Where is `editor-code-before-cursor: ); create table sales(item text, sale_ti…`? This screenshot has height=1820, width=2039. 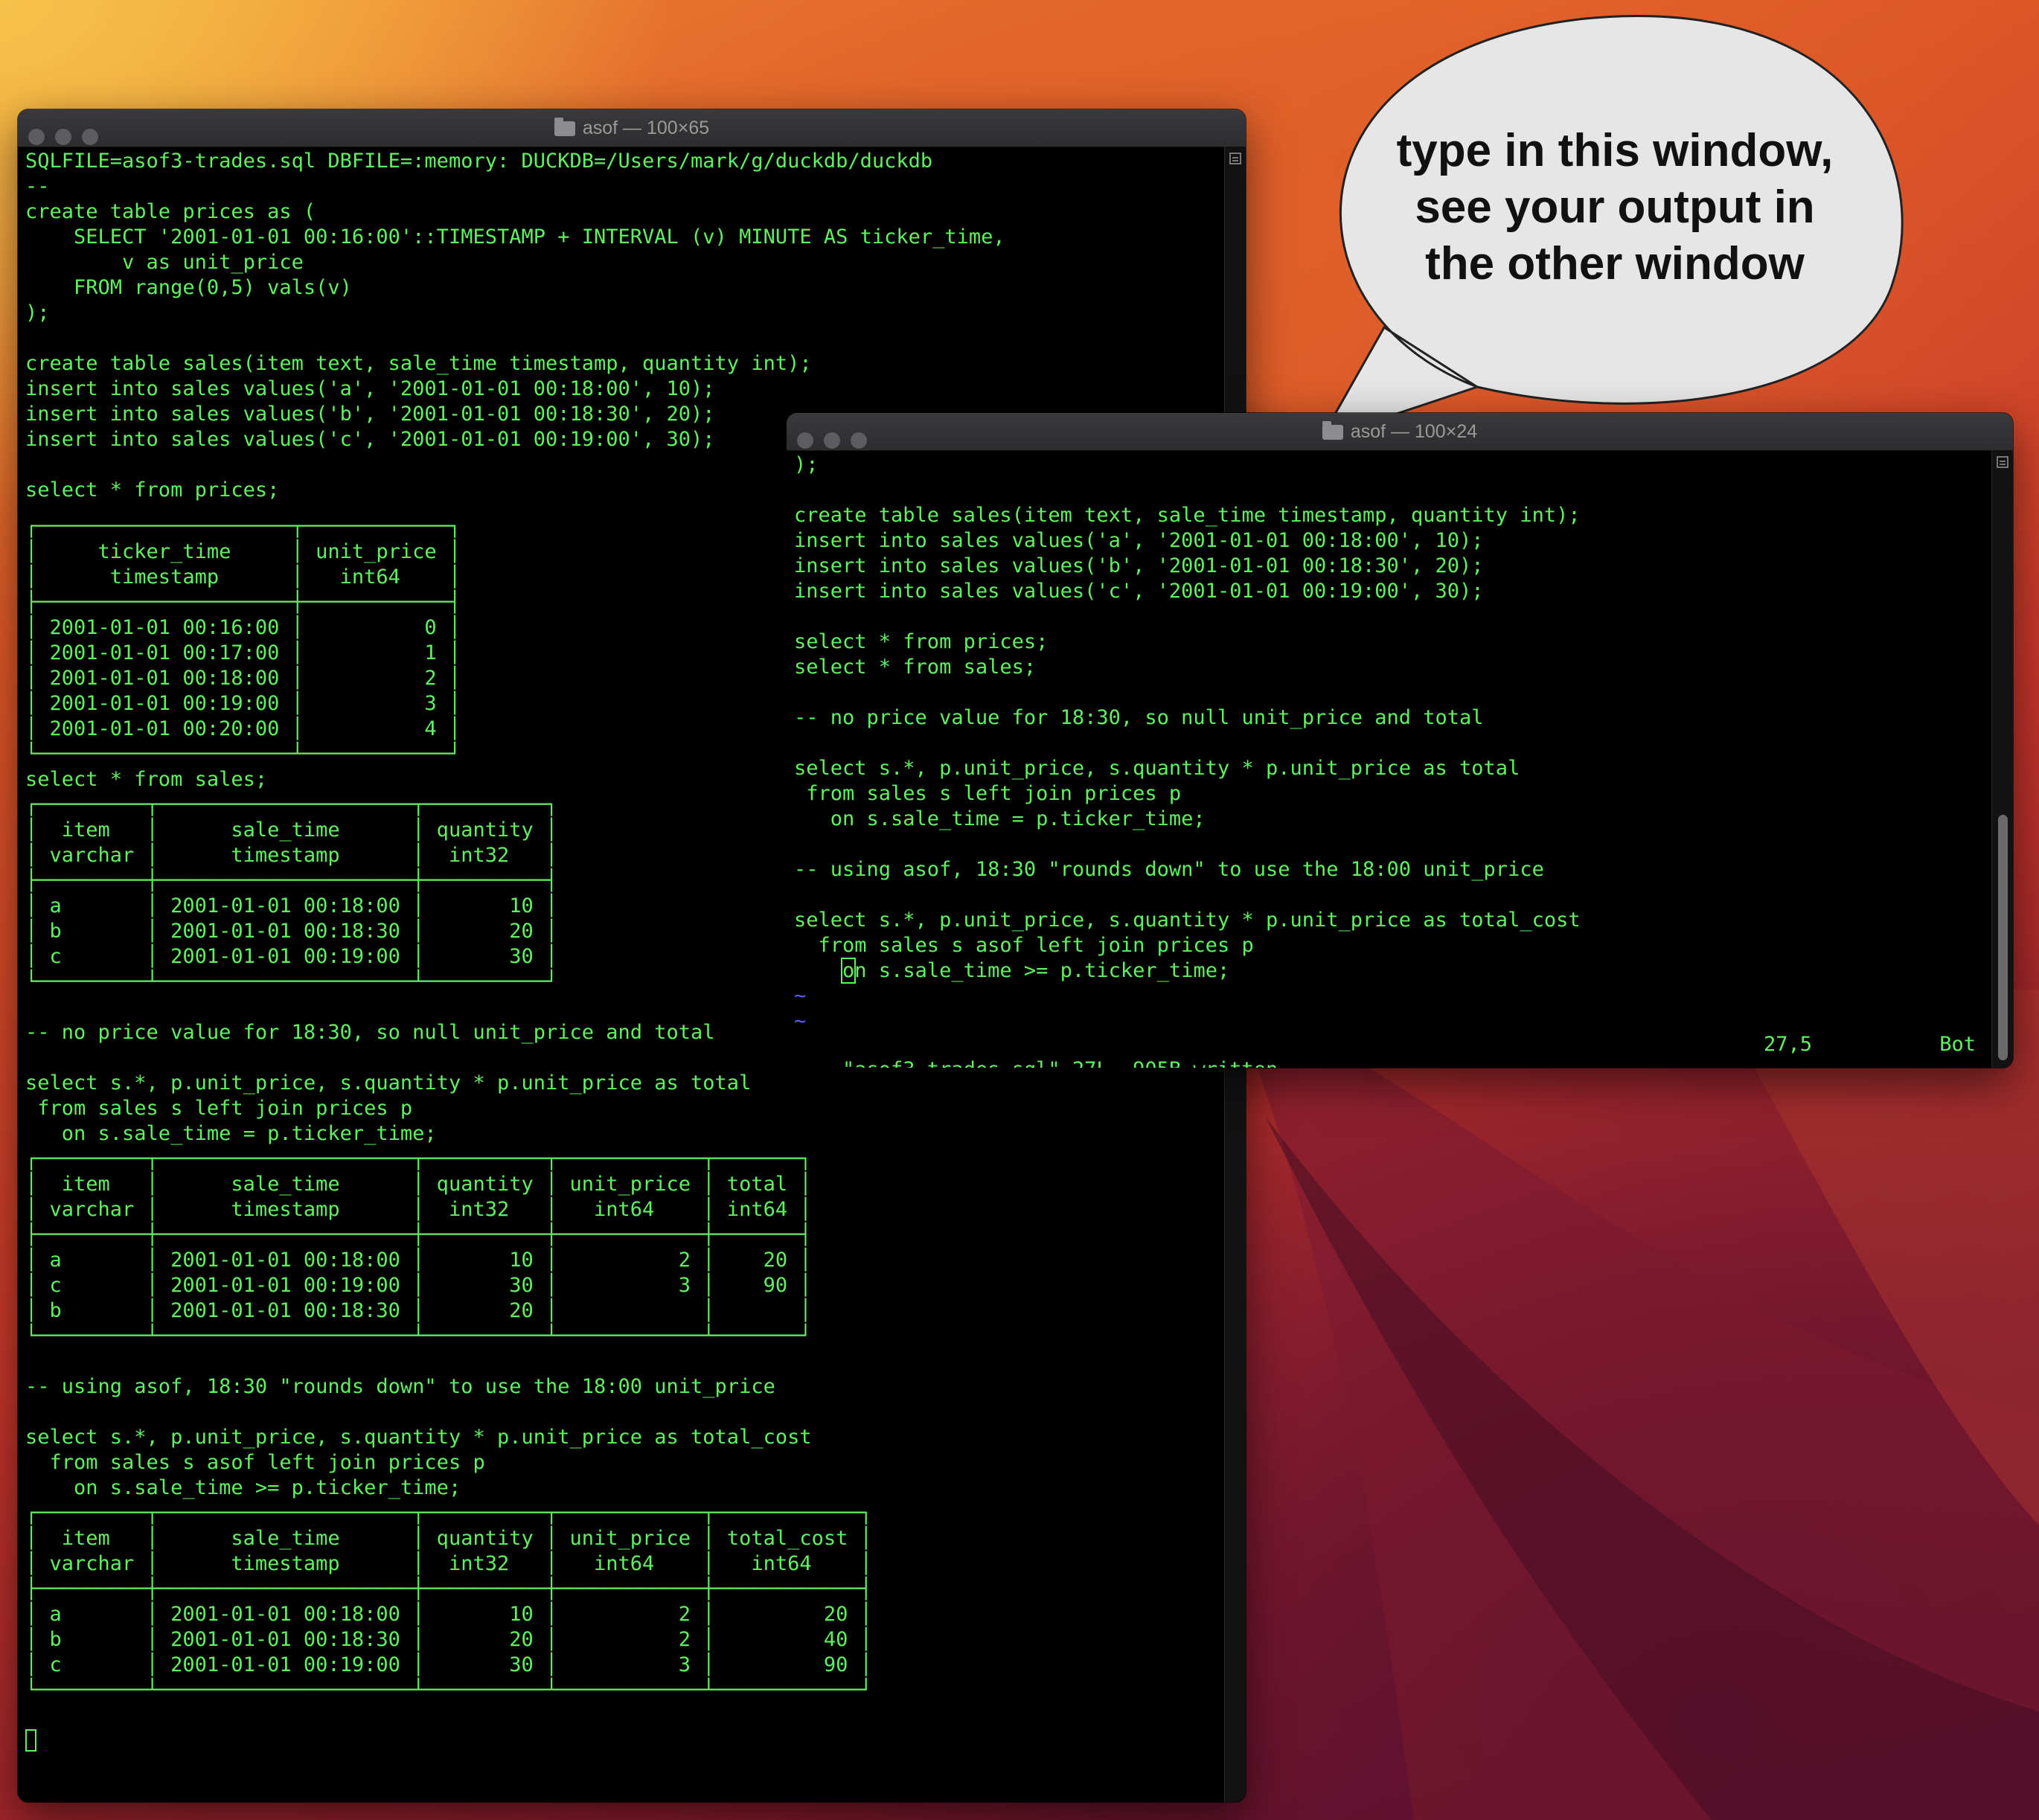
editor-code-before-cursor: ); create table sales(item text, sale_ti… is located at coordinates (1187, 705).